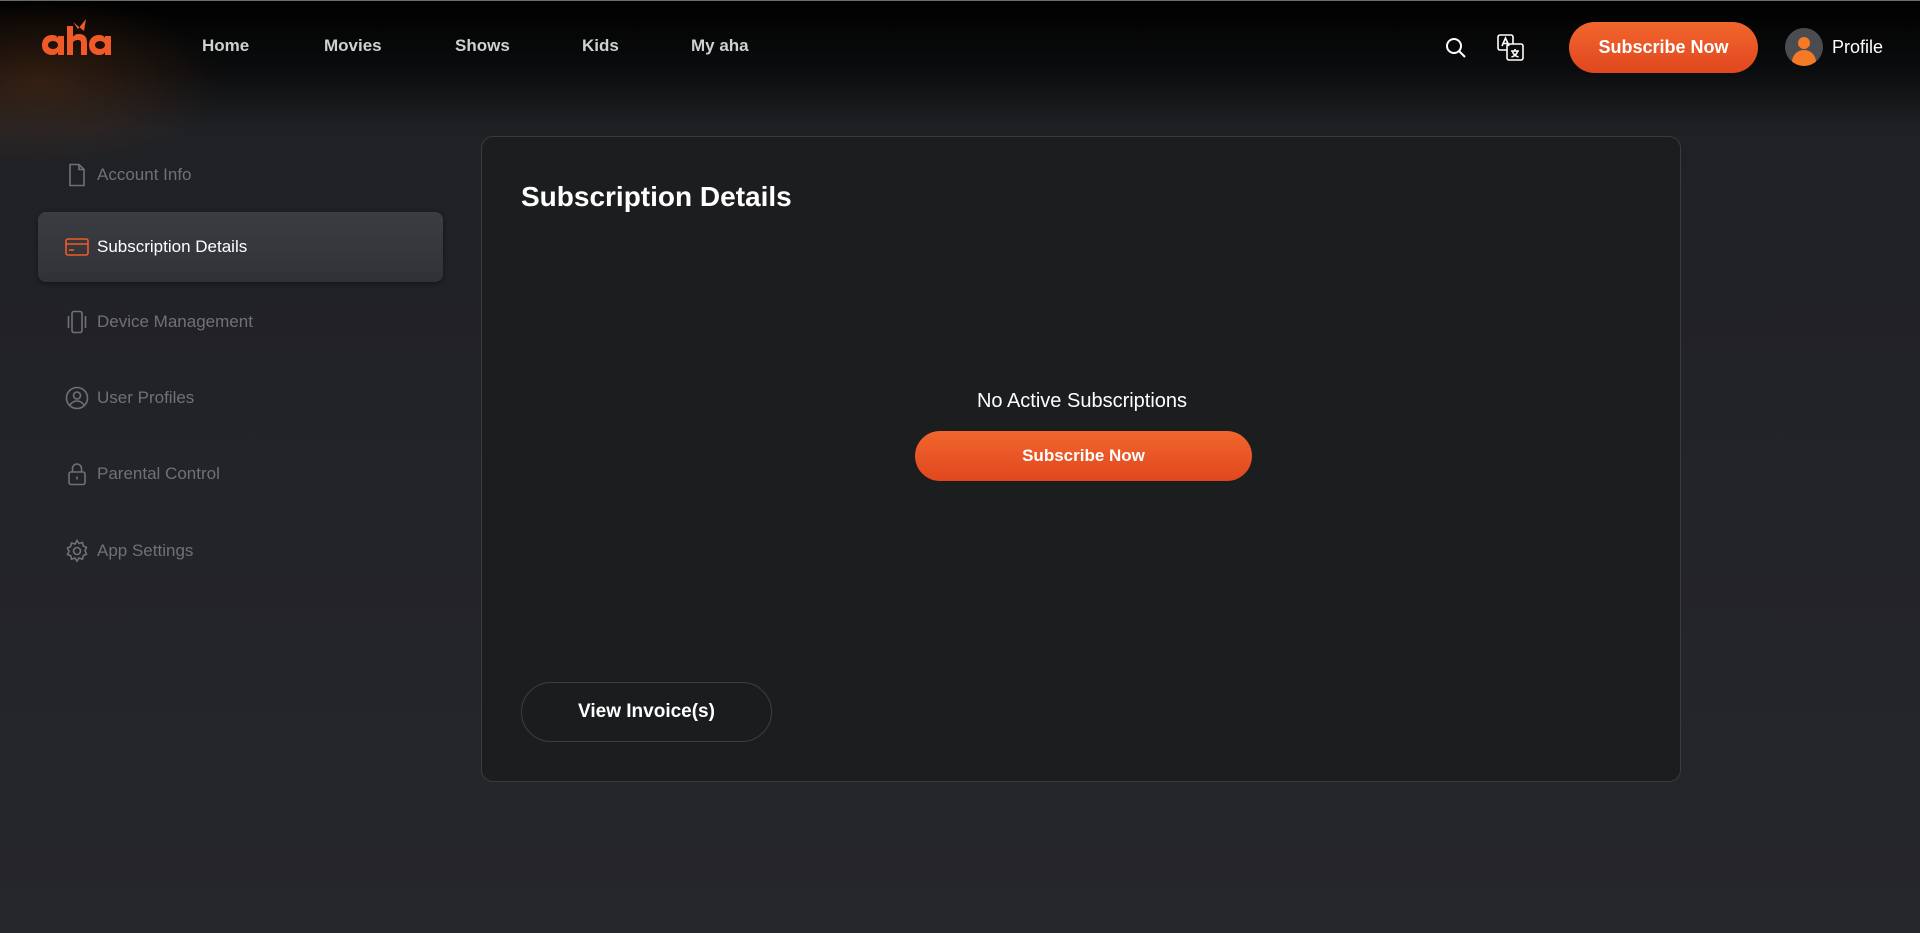 This screenshot has width=1920, height=933. I want to click on card-icon, so click(77, 247).